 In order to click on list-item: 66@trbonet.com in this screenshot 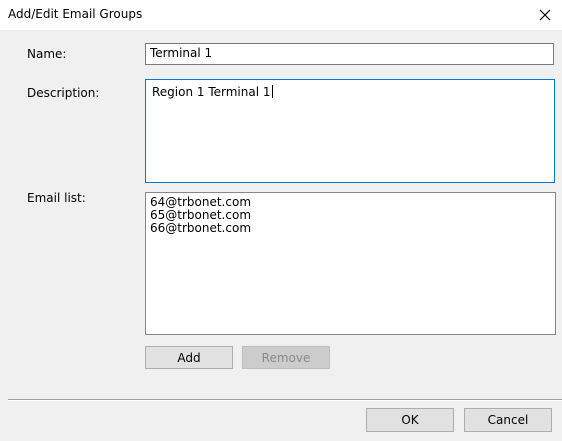, I will do `click(350, 228)`.